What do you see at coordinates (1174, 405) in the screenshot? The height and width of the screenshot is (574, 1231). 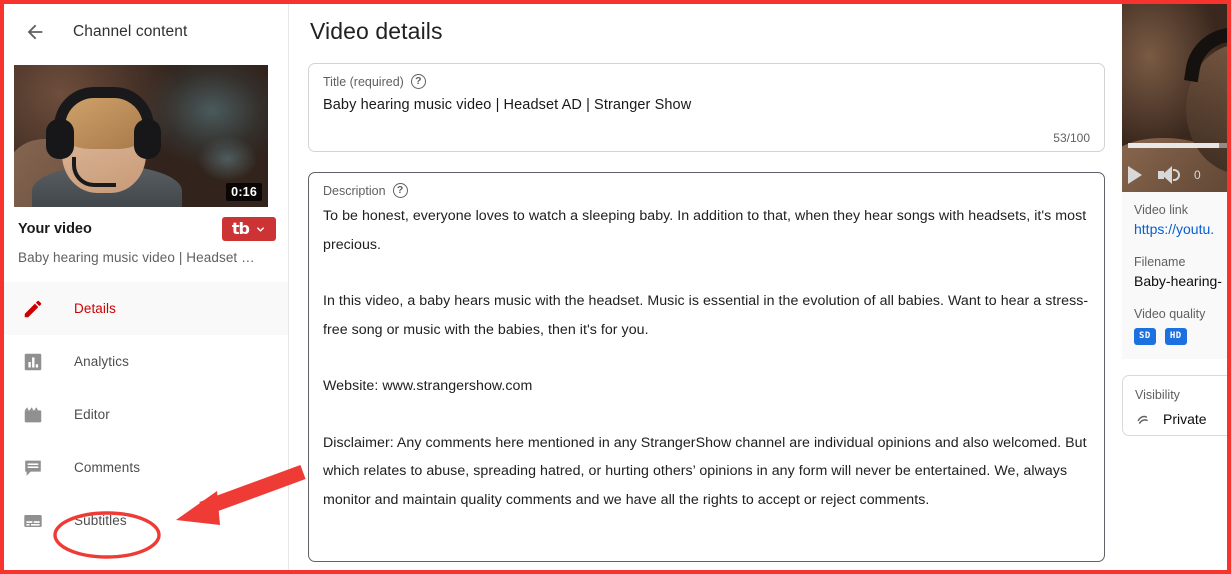 I see `visibility-card: Visibility Private` at bounding box center [1174, 405].